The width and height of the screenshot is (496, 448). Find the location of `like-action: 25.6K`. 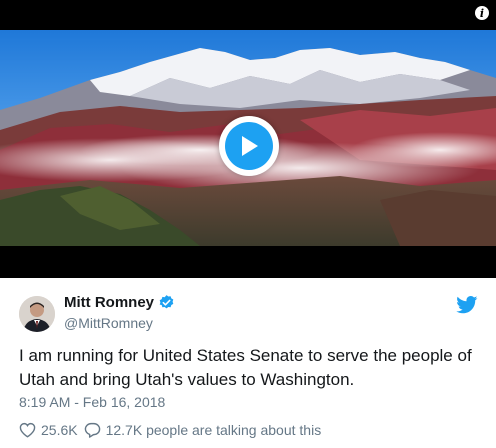

like-action: 25.6K is located at coordinates (48, 430).